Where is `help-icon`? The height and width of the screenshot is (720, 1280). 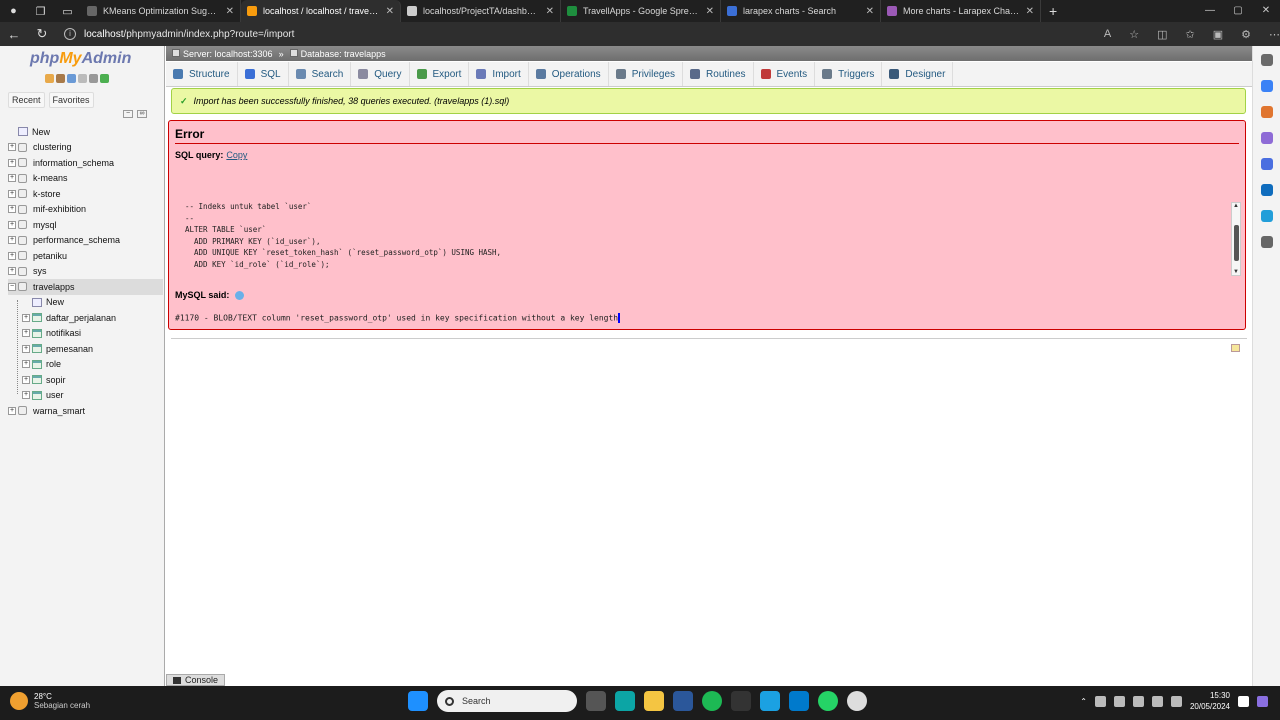 help-icon is located at coordinates (240, 295).